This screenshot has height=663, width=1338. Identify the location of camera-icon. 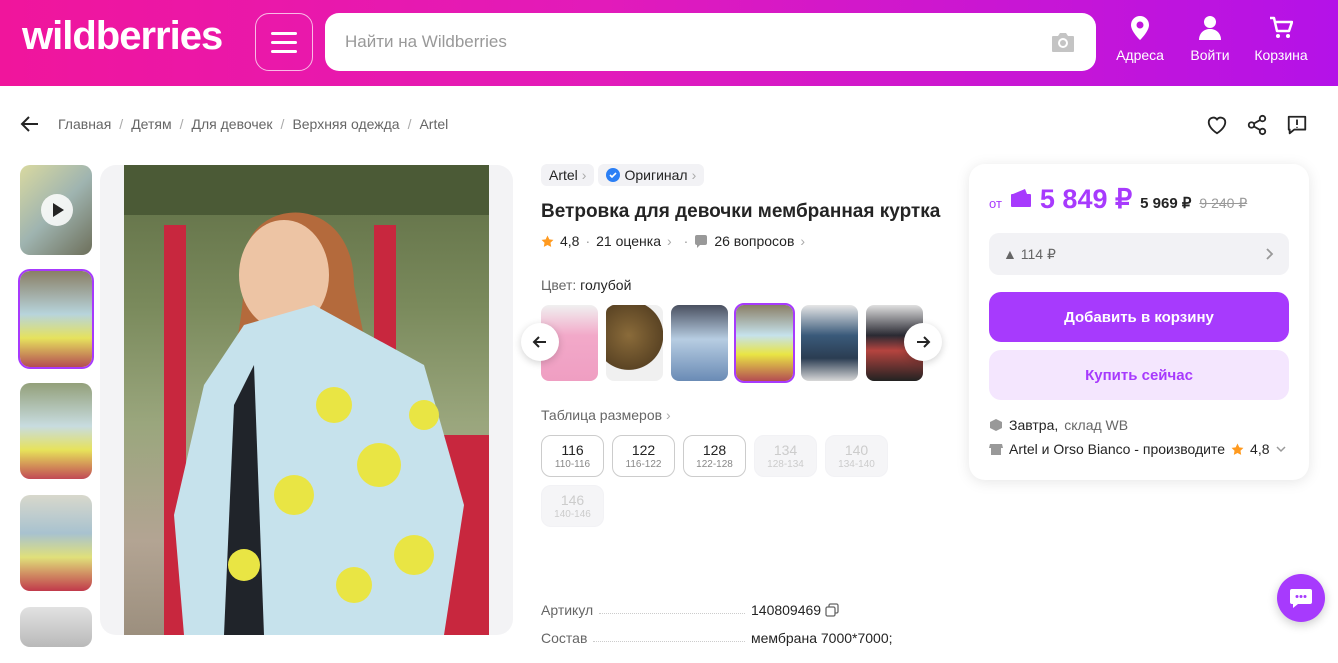
(1063, 42).